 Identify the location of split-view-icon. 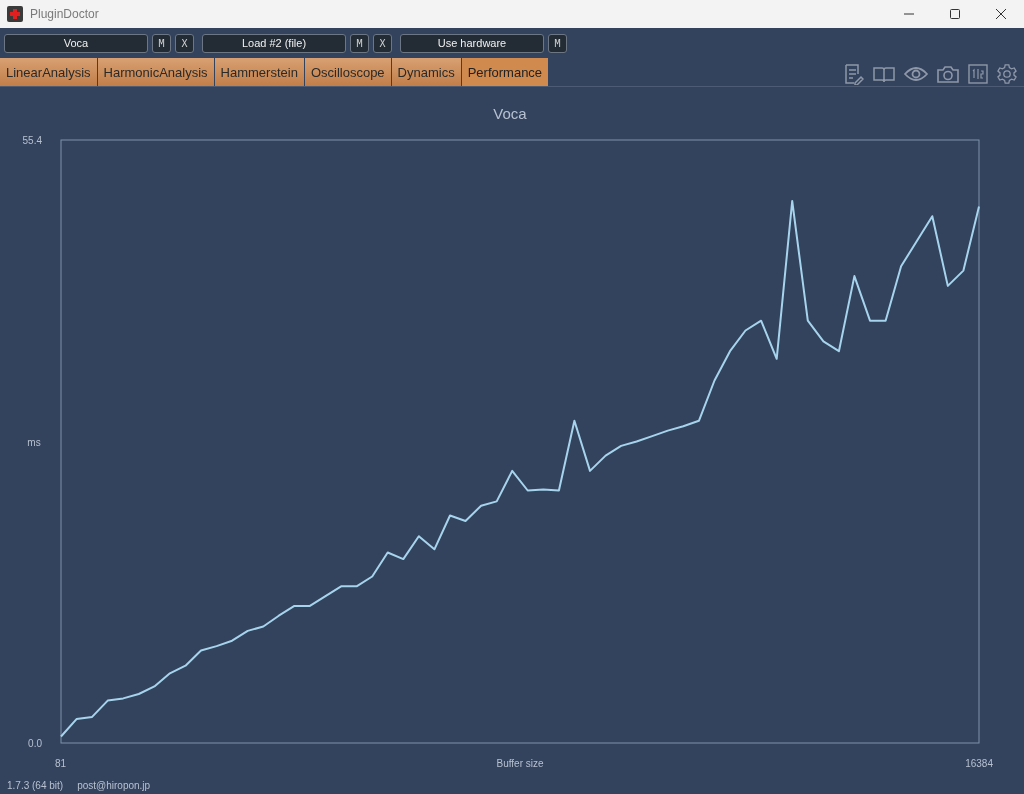
(978, 74).